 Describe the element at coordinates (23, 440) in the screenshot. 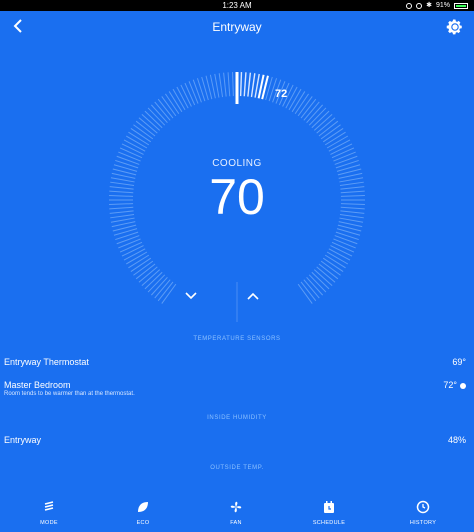

I see `humidity-name: Entryway` at that location.